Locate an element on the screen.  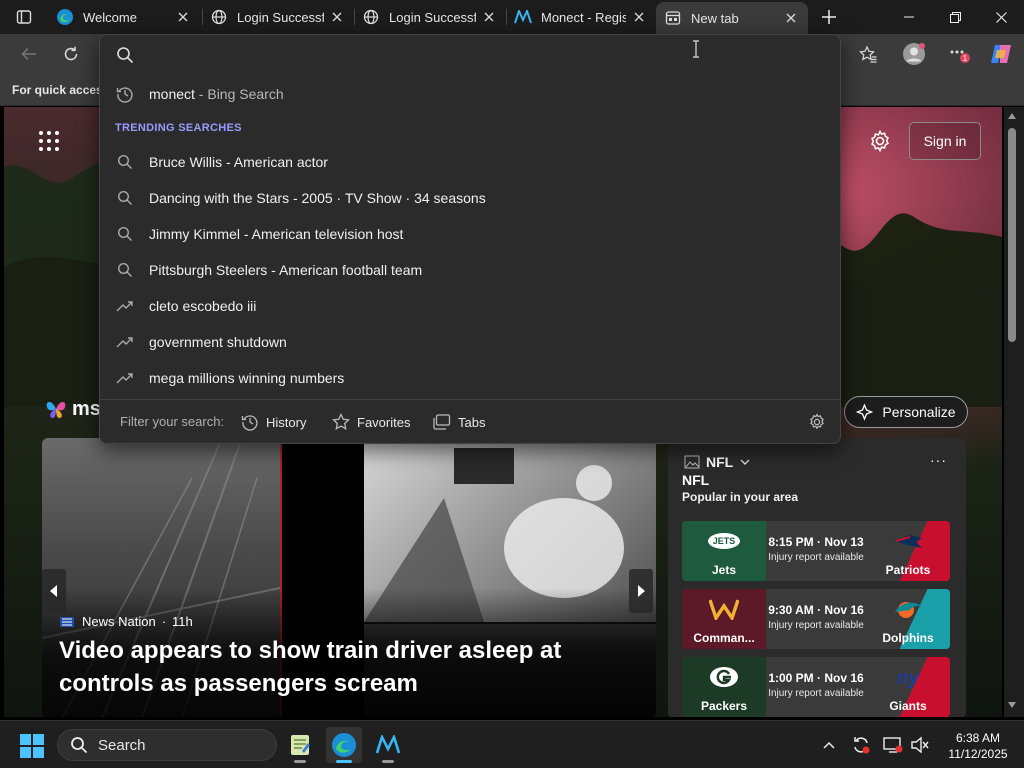
show-hidden-icons-chevron-up-icon is located at coordinates (829, 745).